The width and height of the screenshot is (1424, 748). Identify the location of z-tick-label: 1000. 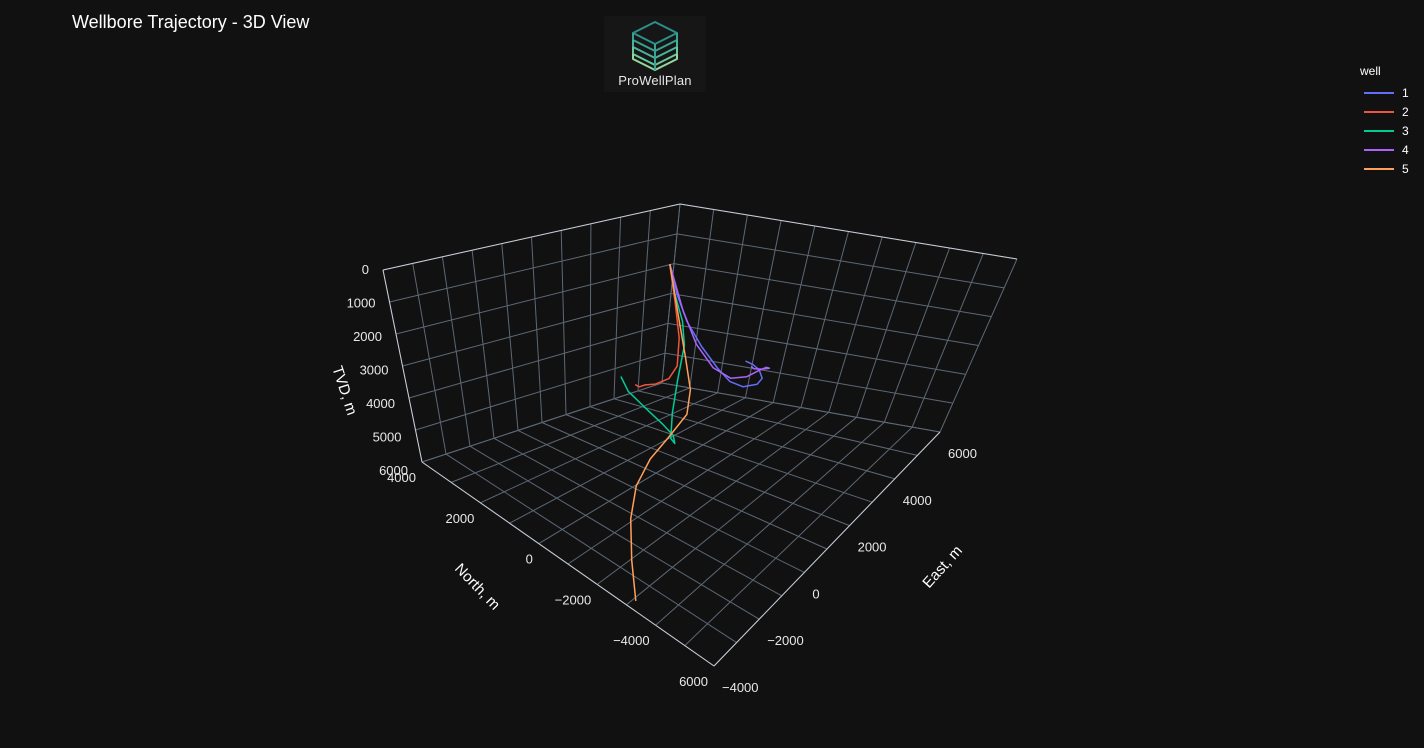
(361, 303).